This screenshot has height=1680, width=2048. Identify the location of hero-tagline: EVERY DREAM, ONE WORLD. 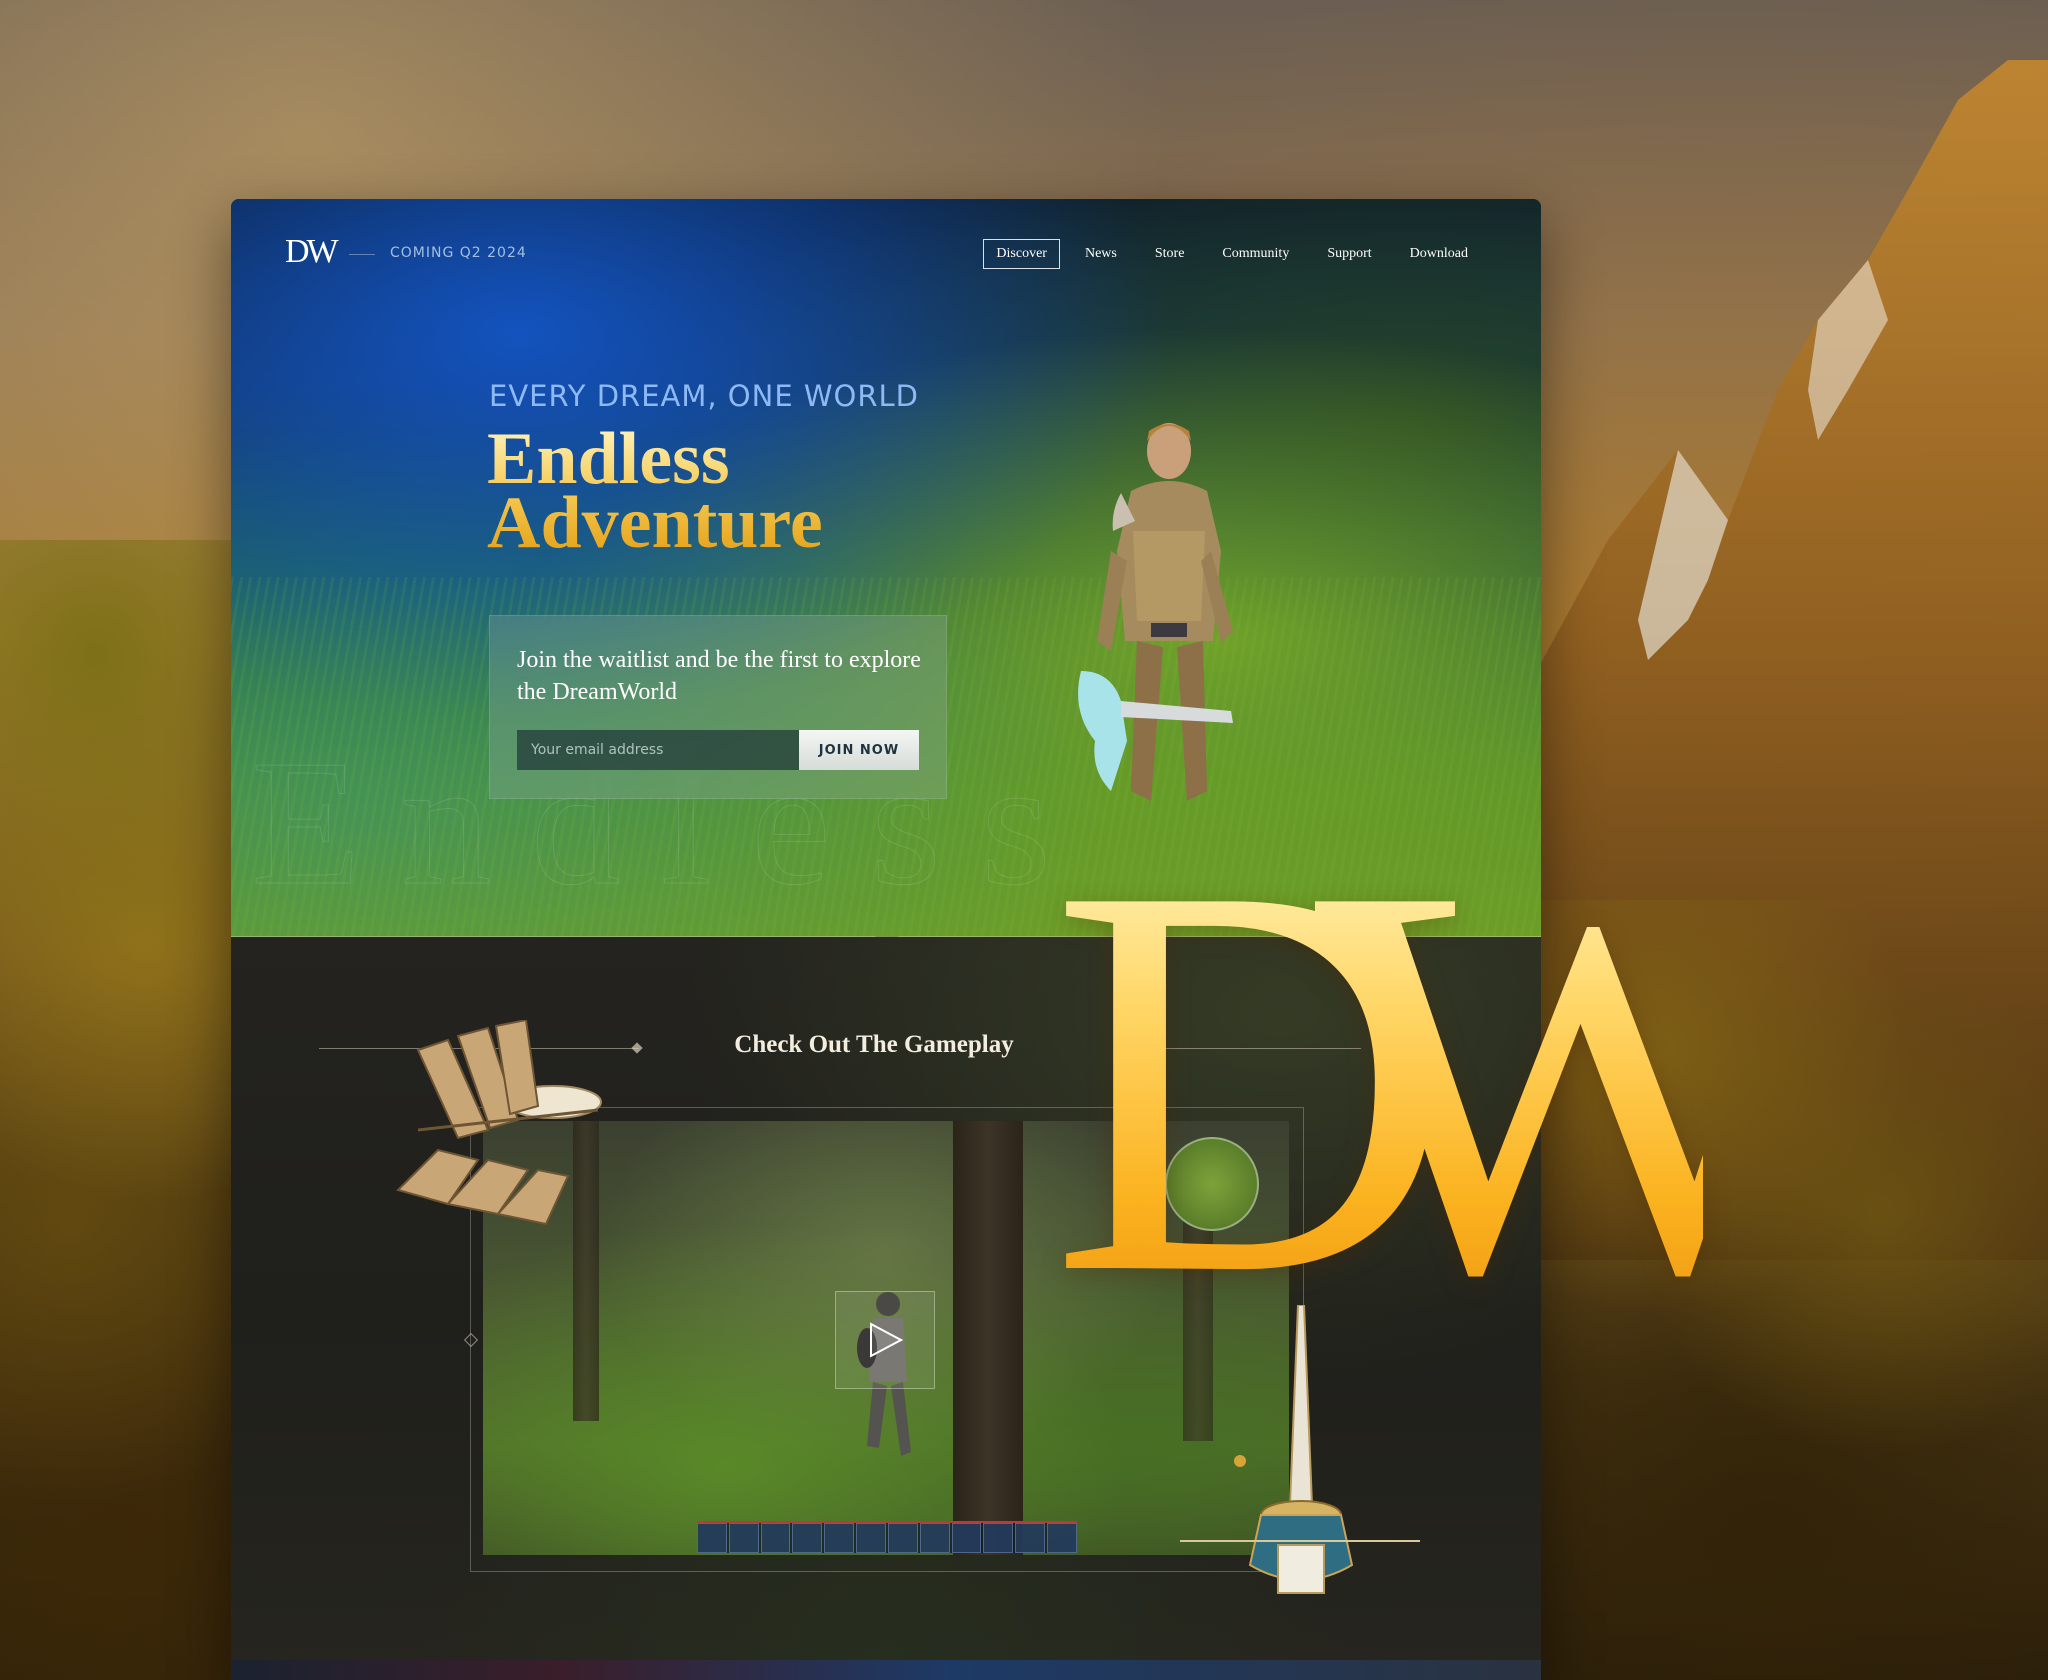
(704, 396).